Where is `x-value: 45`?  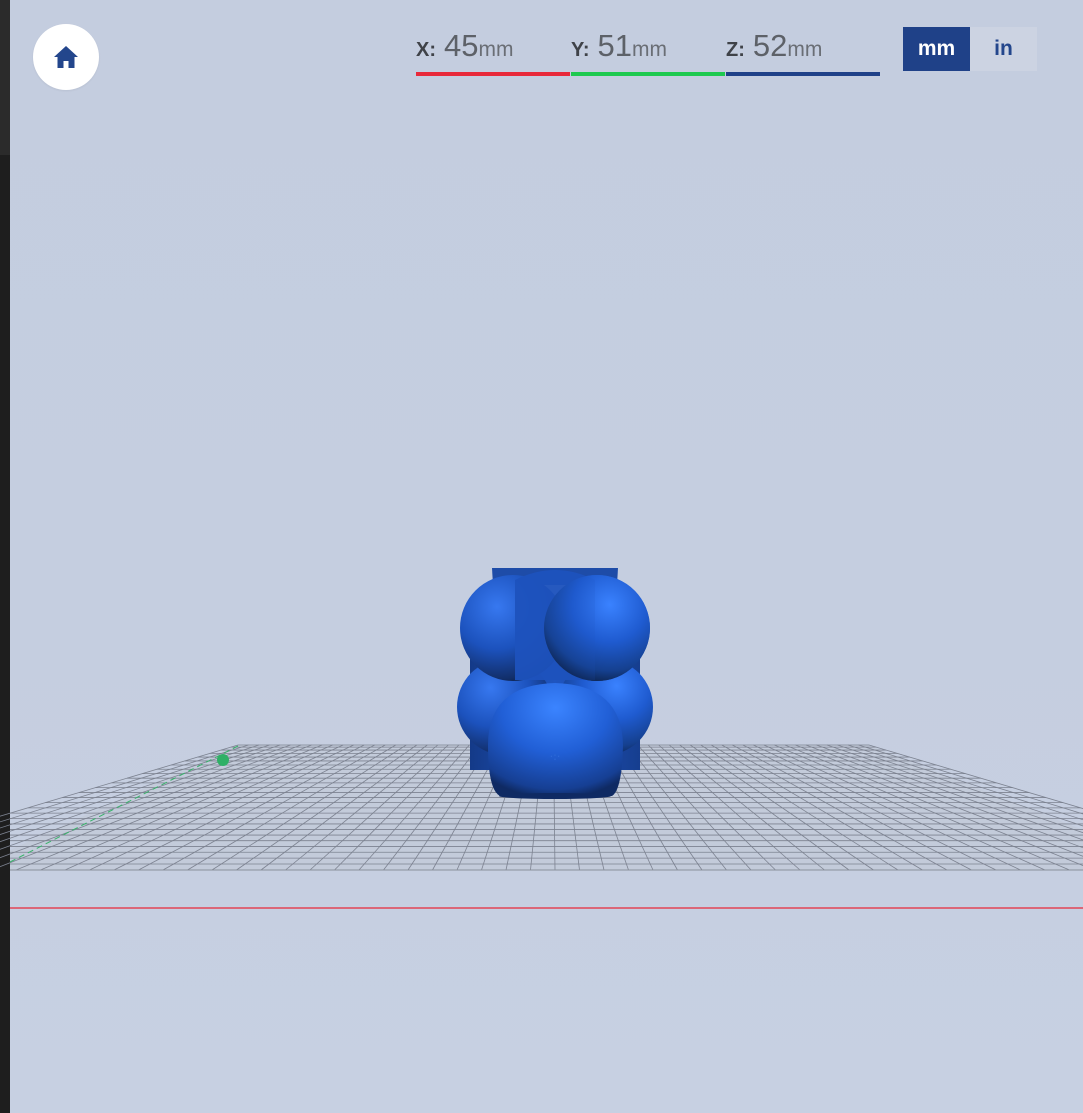
x-value: 45 is located at coordinates (461, 45).